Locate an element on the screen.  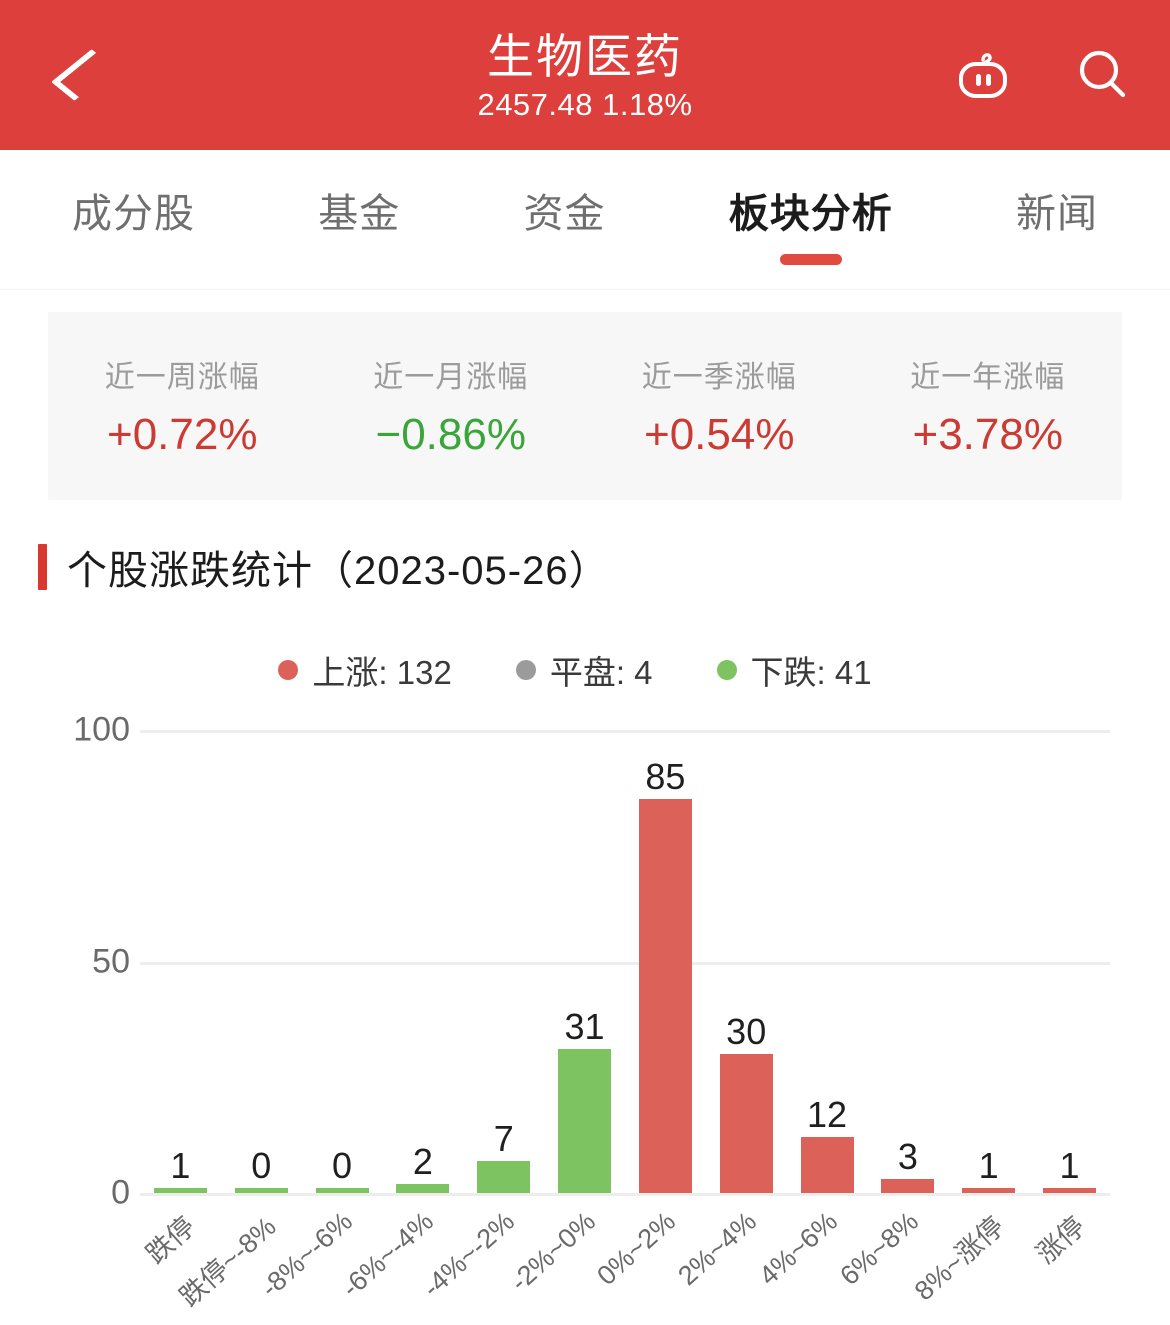
header-actions is located at coordinates (1043, 75).